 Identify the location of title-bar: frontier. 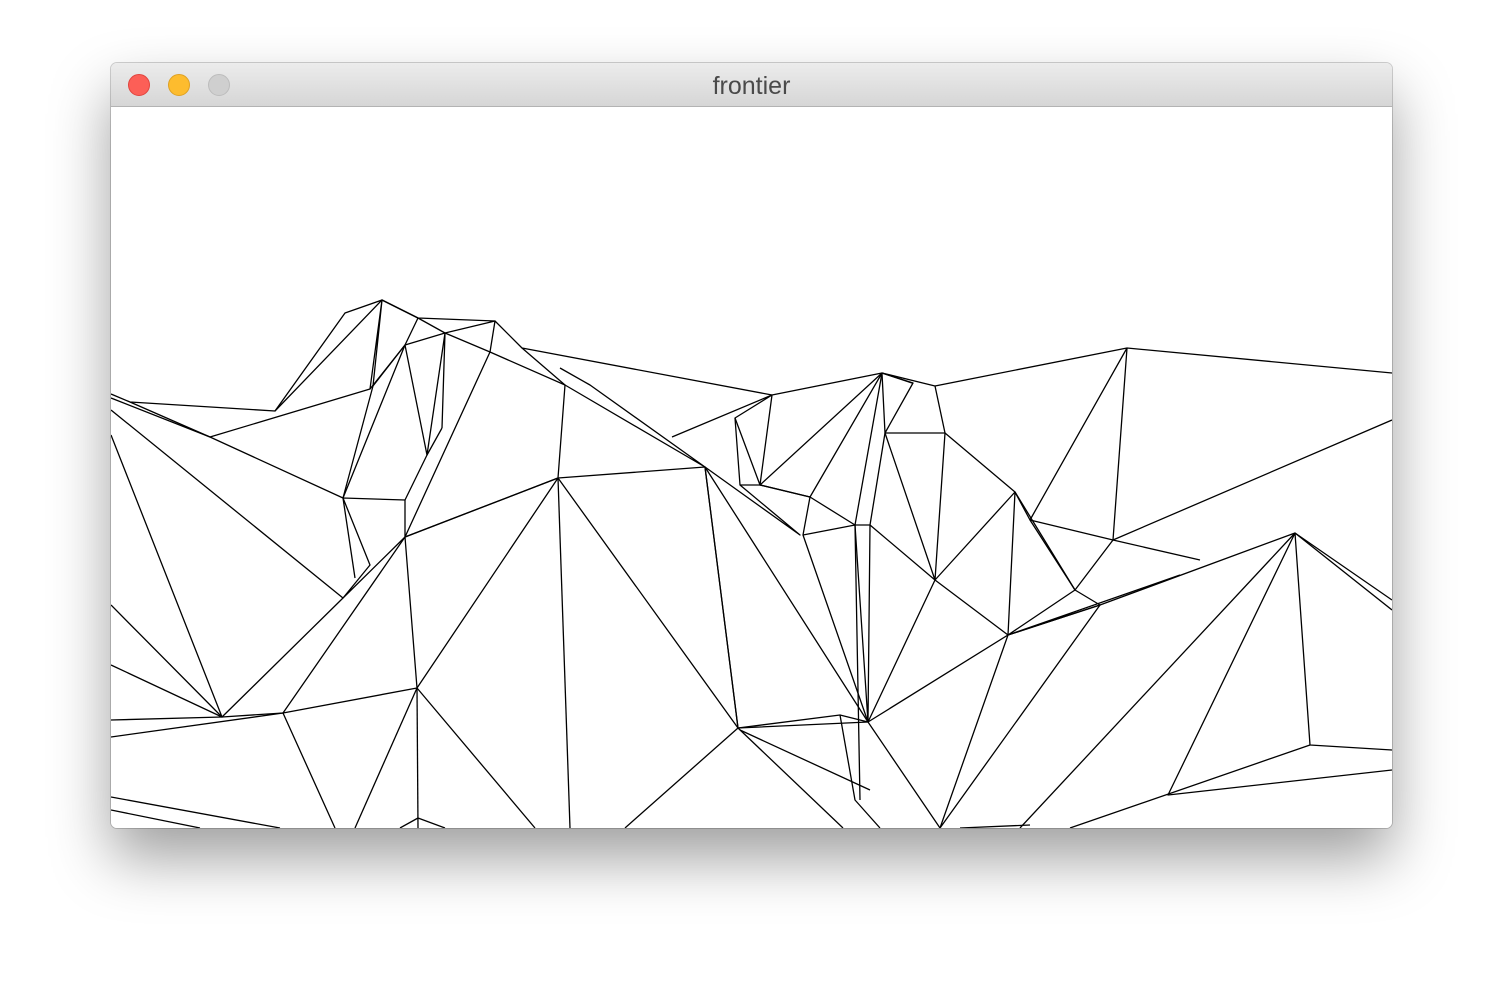
(751, 85).